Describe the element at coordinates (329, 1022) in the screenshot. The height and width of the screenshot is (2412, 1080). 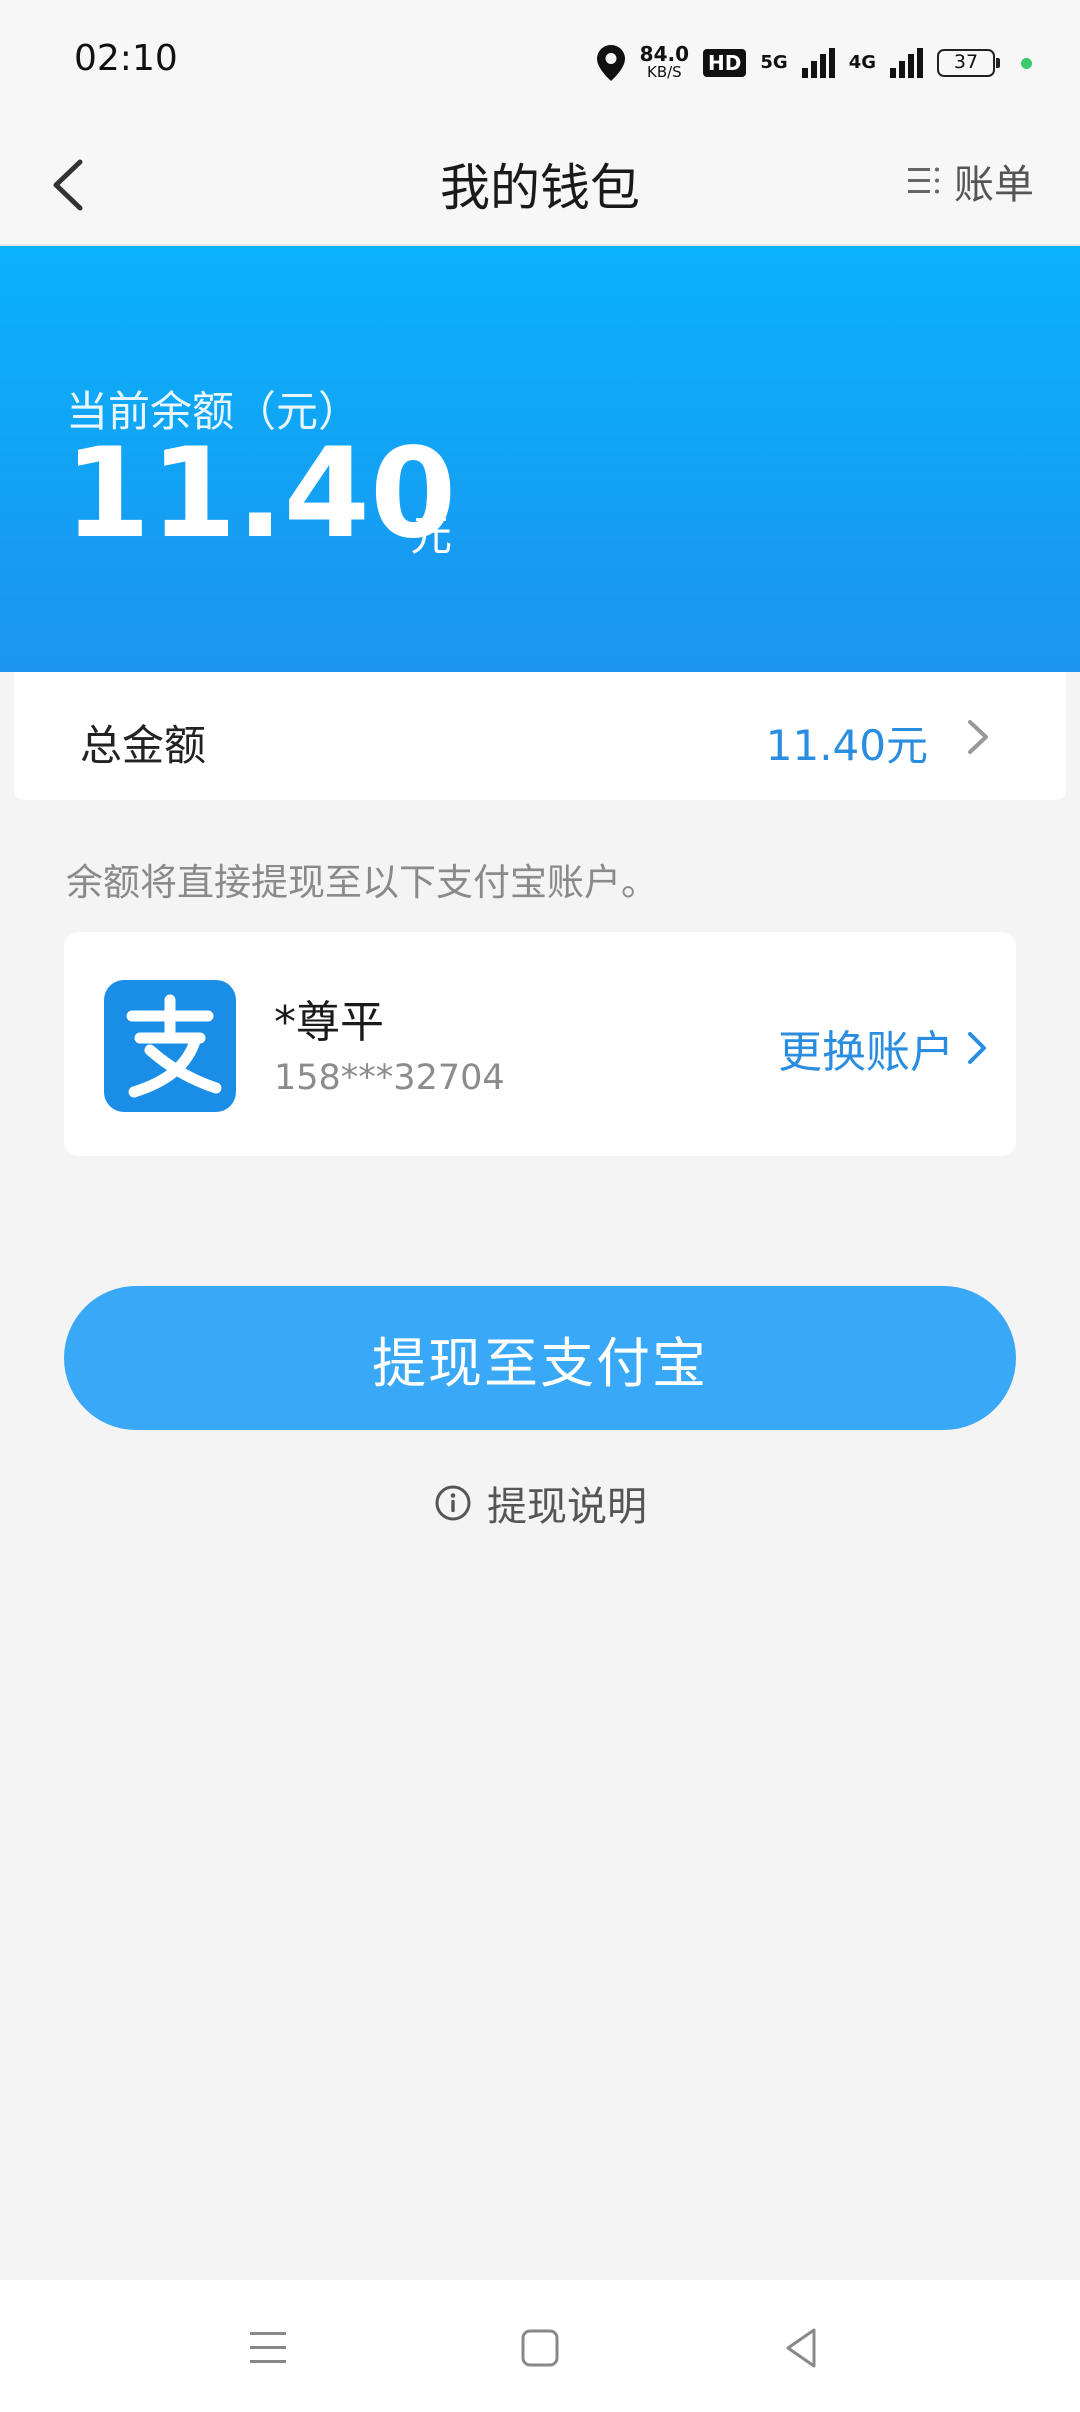
I see `account-name: *尊平` at that location.